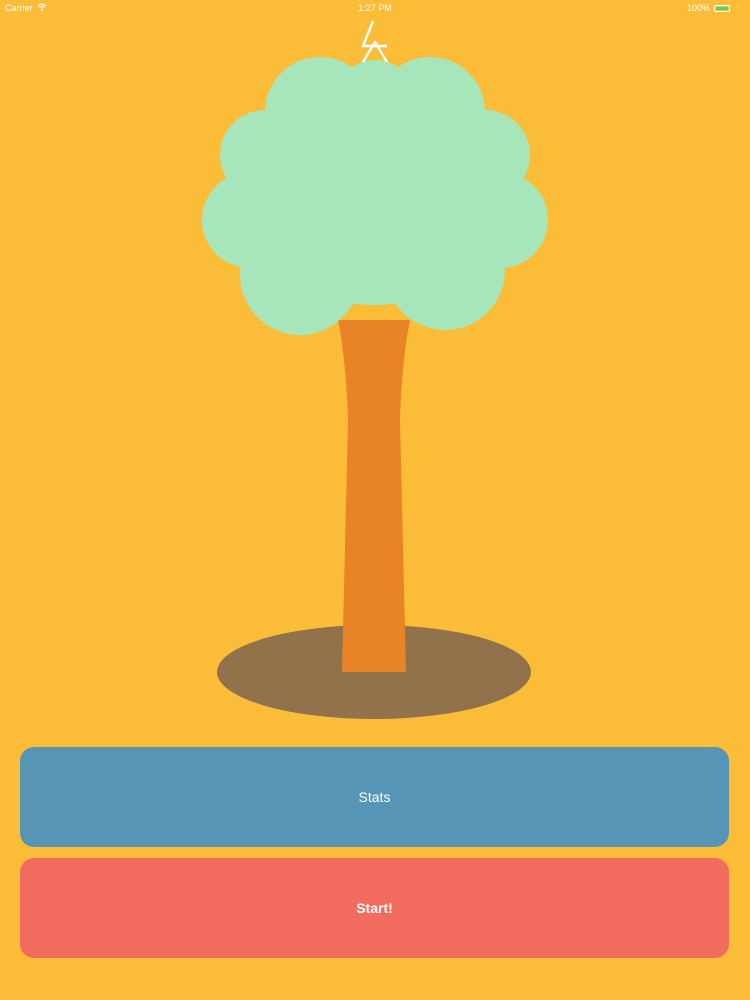 Image resolution: width=750 pixels, height=1000 pixels. Describe the element at coordinates (375, 196) in the screenshot. I see `tree-canopy` at that location.